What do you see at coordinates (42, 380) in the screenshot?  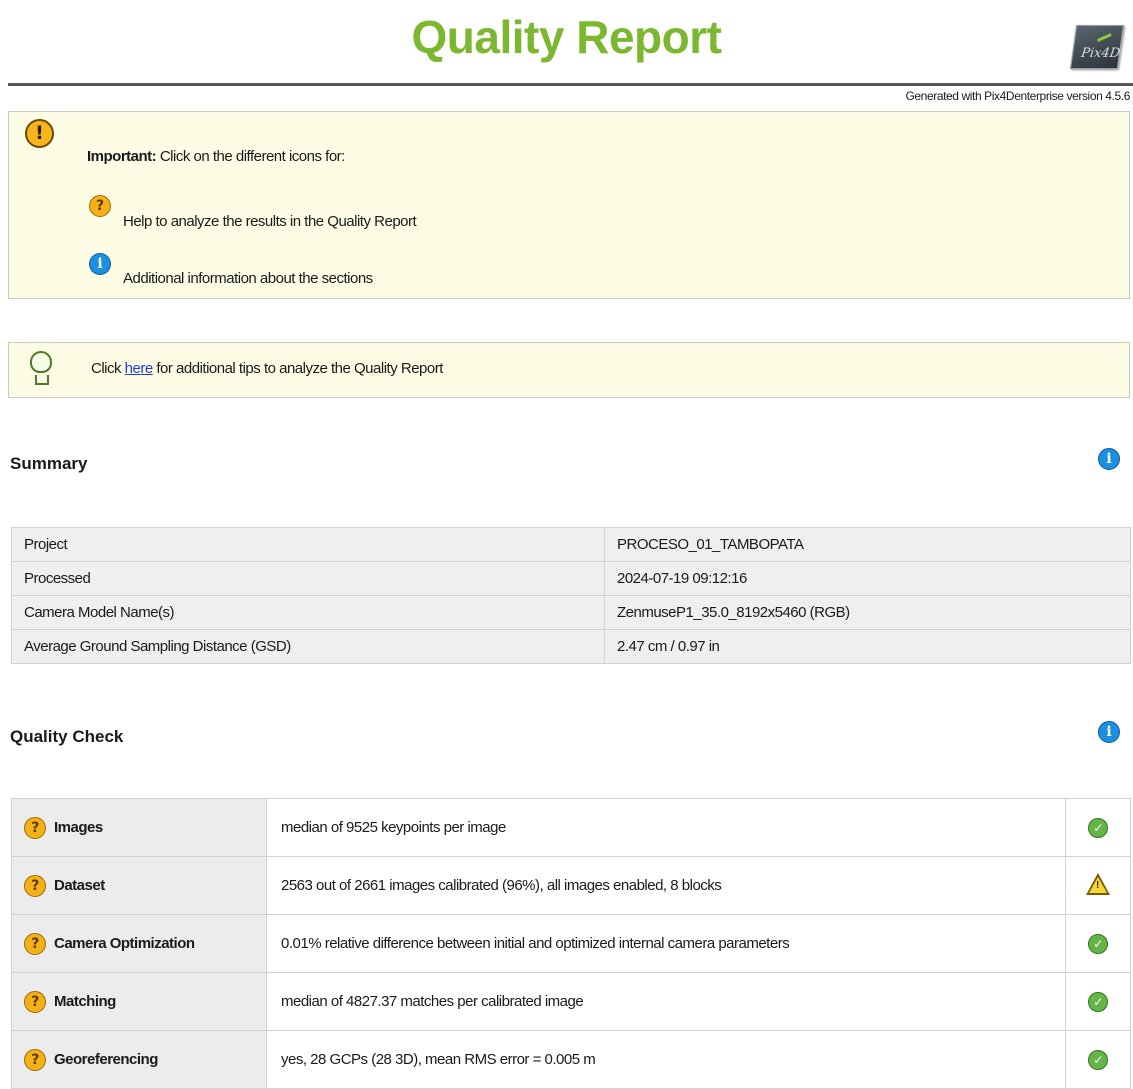 I see `lightbulb-base` at bounding box center [42, 380].